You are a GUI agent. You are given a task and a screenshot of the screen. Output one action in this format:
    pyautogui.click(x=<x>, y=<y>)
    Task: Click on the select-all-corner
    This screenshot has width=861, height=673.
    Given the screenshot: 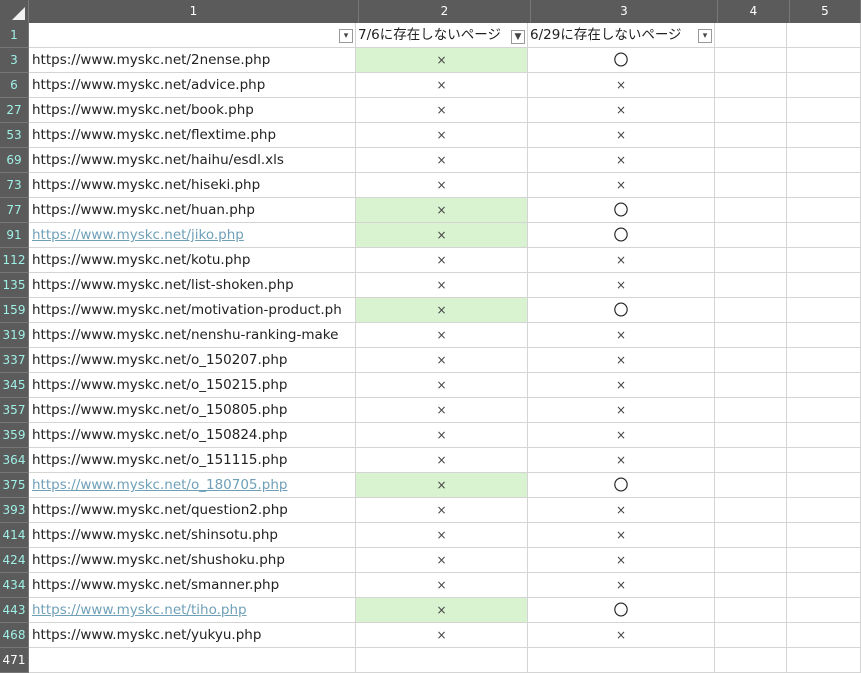 What is the action you would take?
    pyautogui.click(x=14, y=11)
    